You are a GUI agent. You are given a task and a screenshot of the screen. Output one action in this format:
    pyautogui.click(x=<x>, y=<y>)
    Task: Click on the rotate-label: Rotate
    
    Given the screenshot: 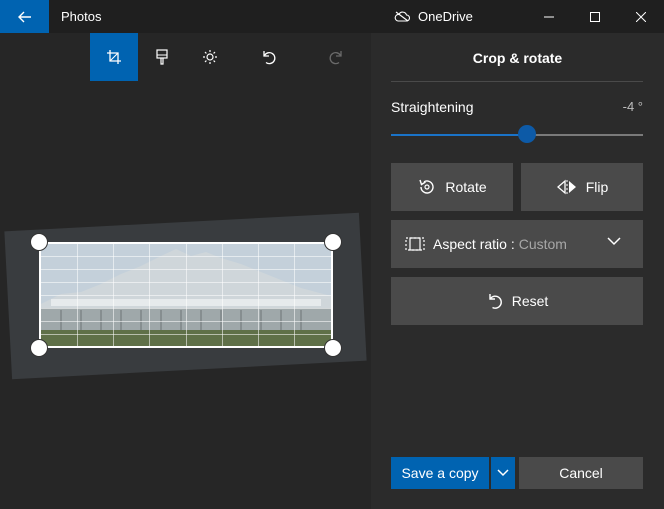 What is the action you would take?
    pyautogui.click(x=466, y=187)
    